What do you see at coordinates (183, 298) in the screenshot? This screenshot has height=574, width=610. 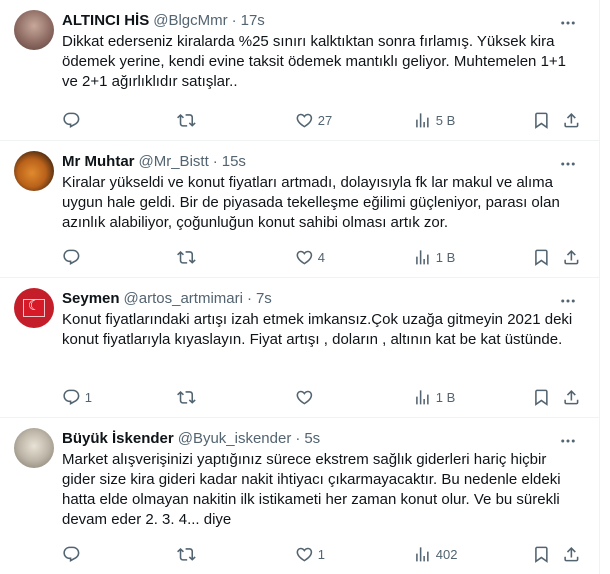 I see `user-handle: @artos_artmimari` at bounding box center [183, 298].